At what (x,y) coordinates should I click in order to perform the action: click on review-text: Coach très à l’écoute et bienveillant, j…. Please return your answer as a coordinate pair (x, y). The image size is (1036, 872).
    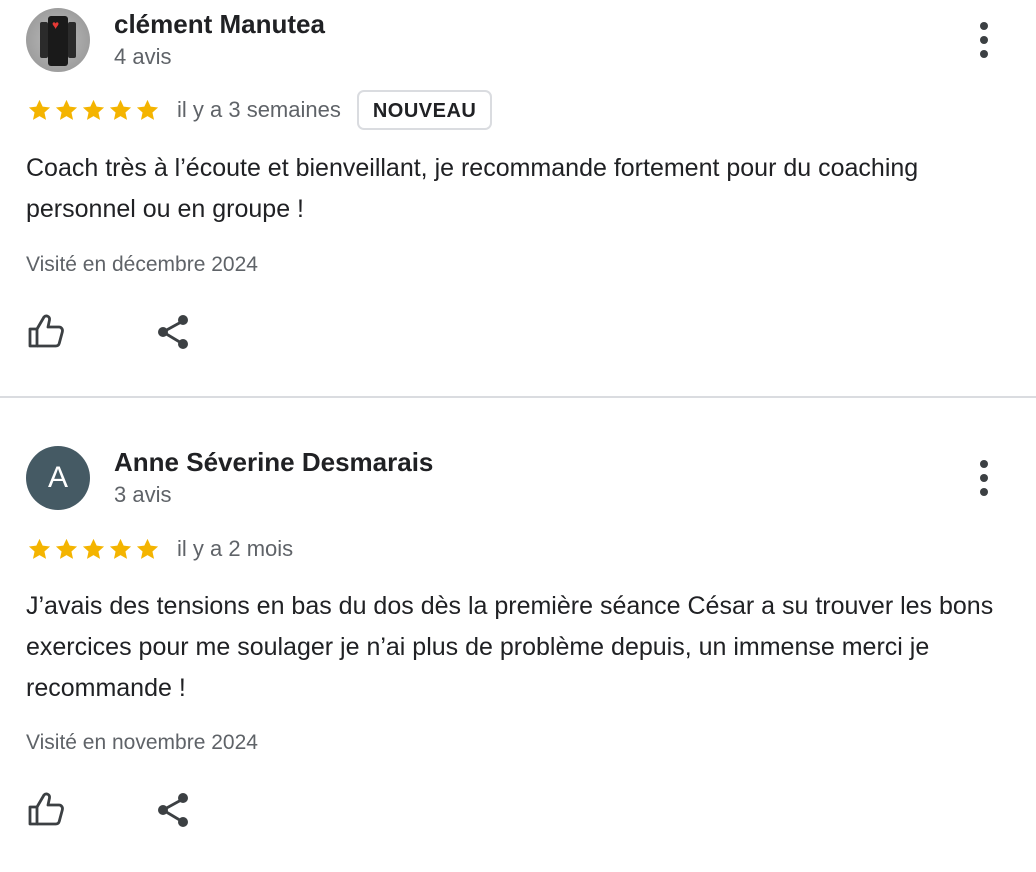
    Looking at the image, I should click on (472, 188).